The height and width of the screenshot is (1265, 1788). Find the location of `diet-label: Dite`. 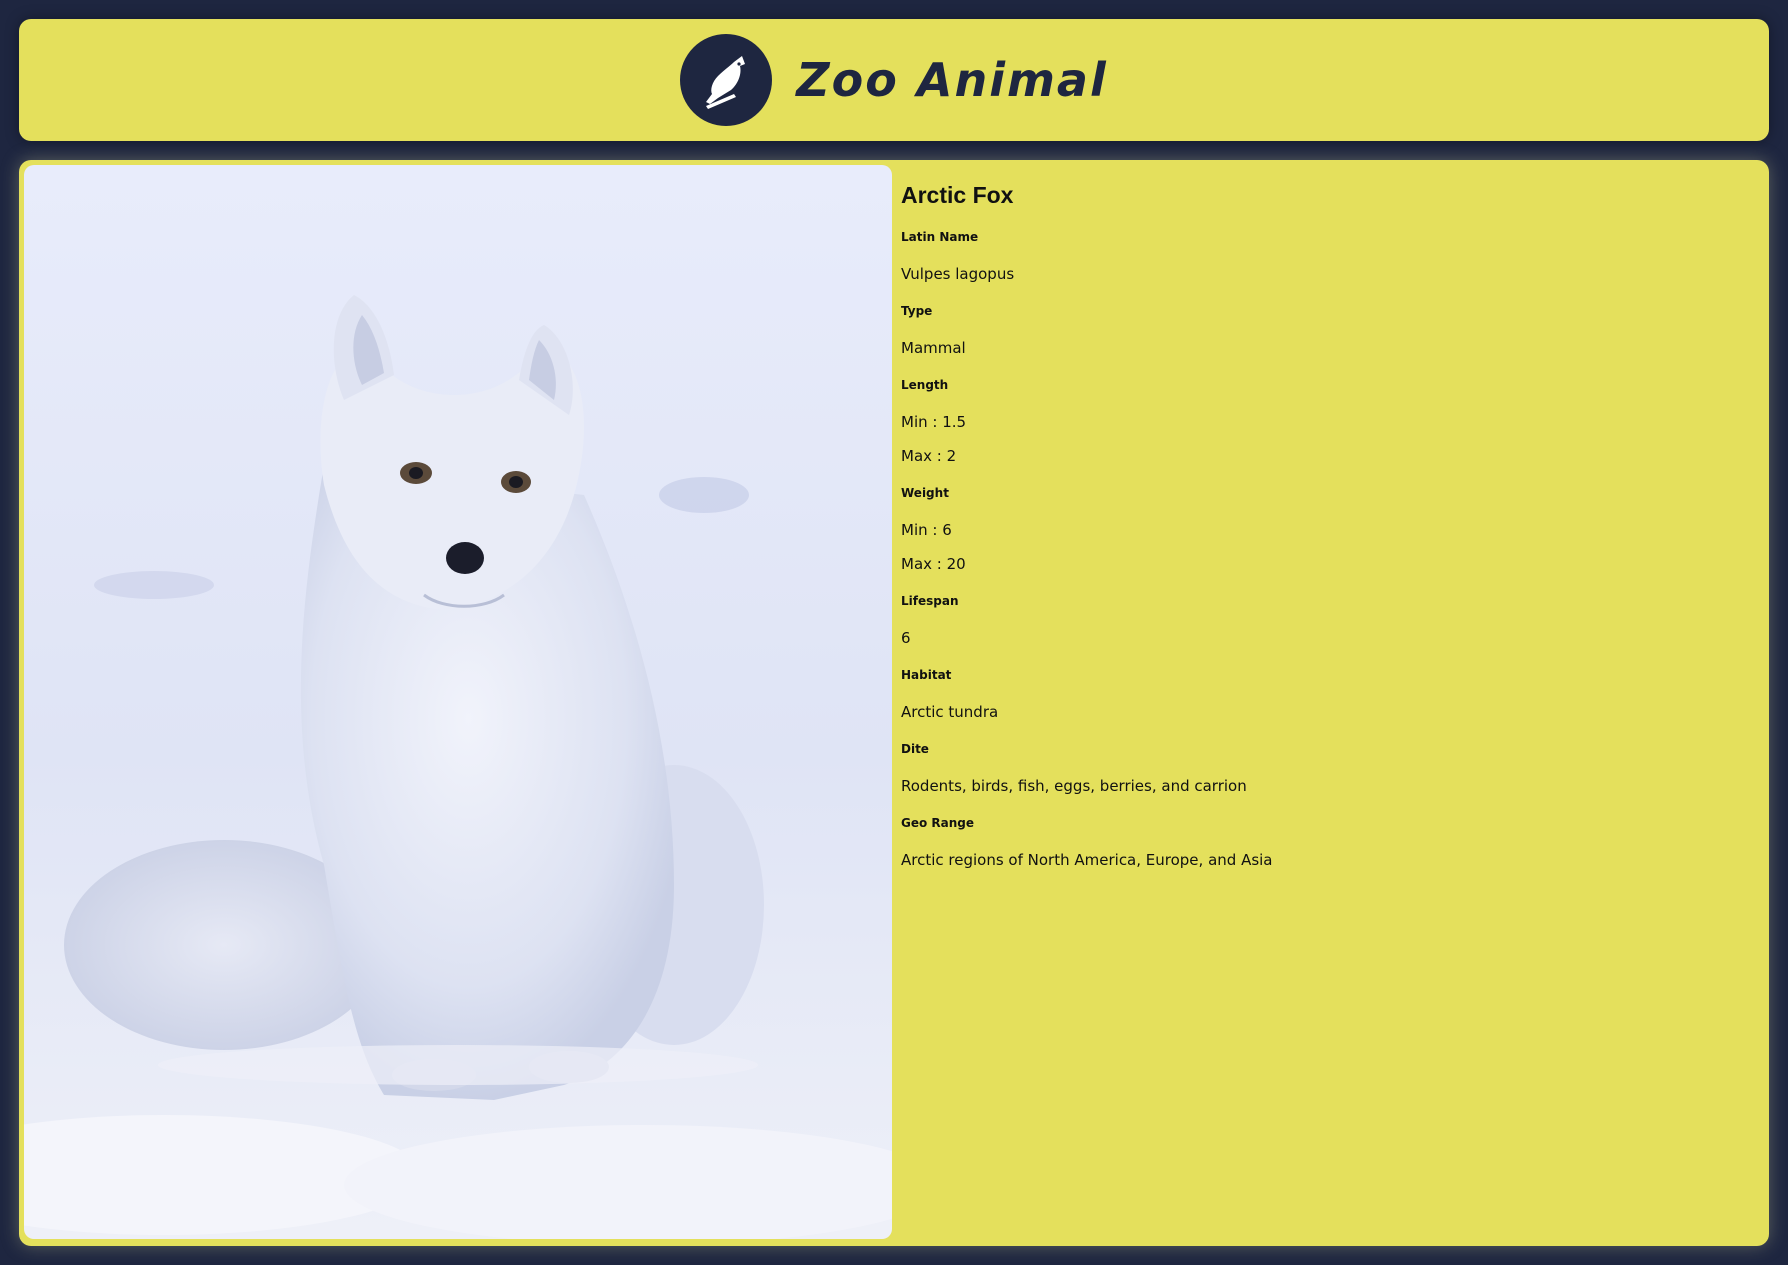

diet-label: Dite is located at coordinates (915, 748).